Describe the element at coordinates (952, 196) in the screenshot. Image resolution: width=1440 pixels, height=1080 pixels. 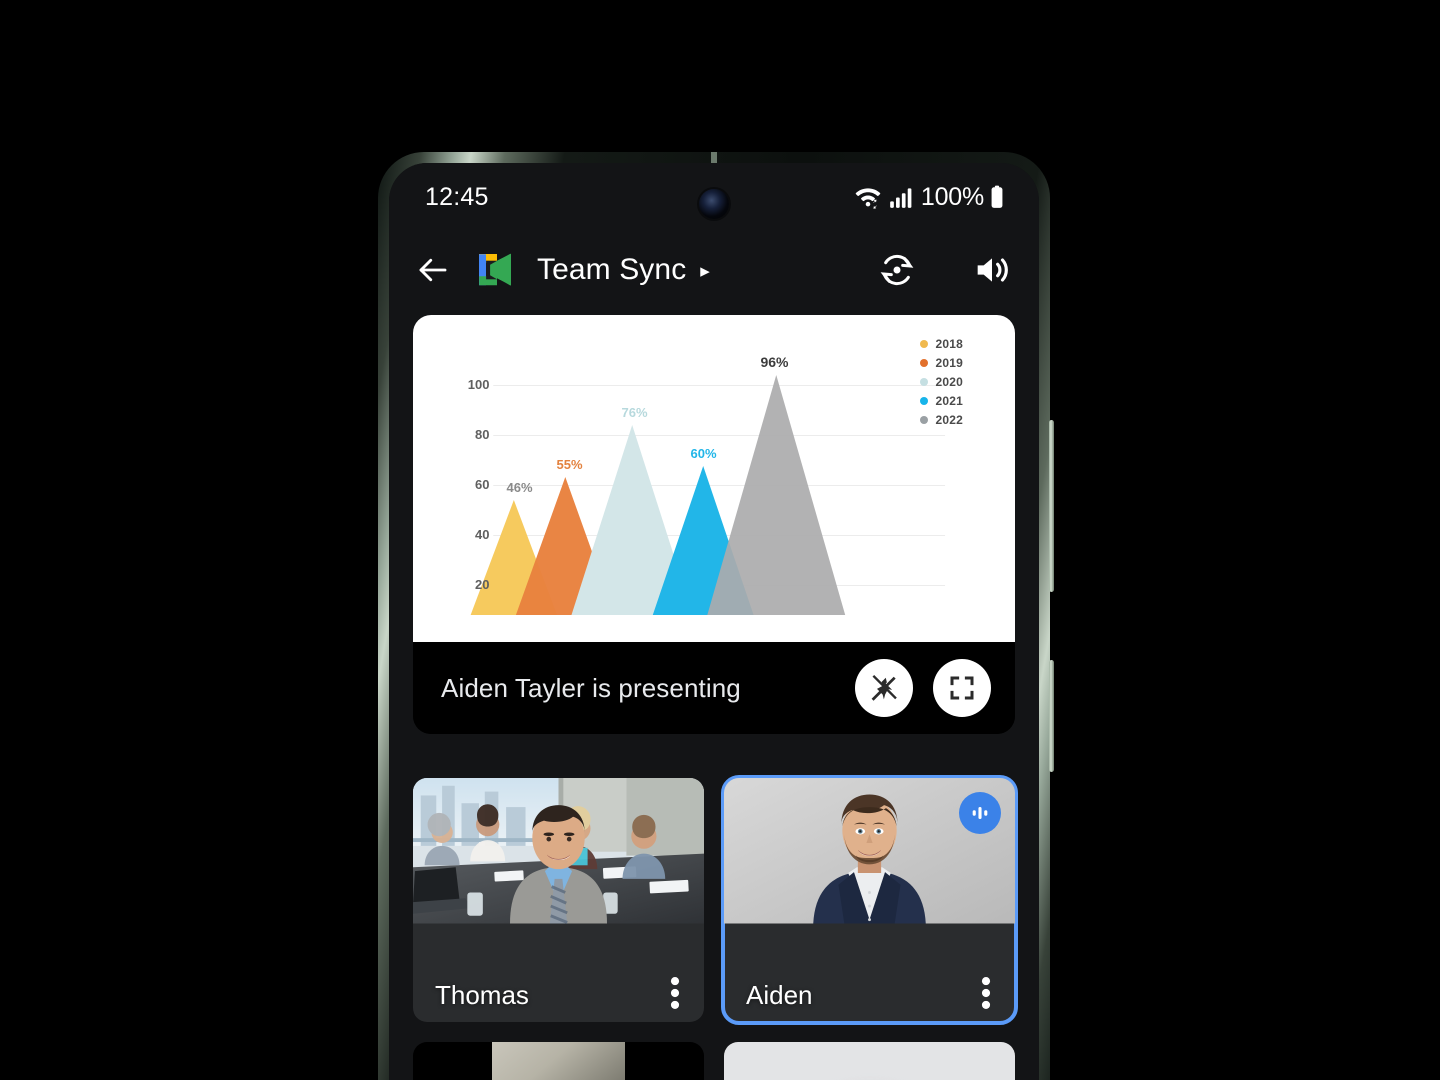
I see `battery-percent-label: 100%` at that location.